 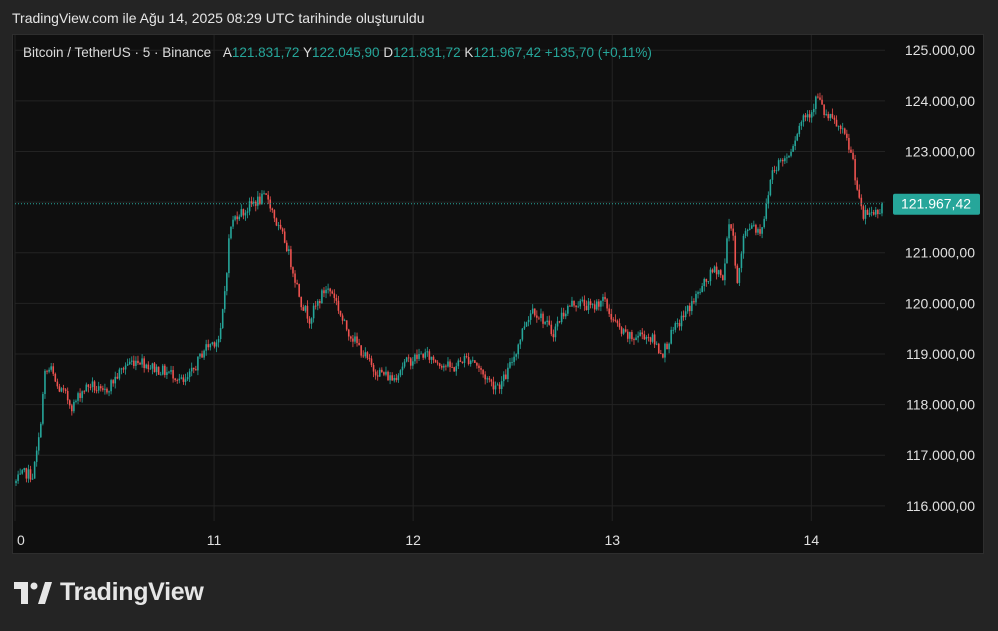 I want to click on open-key: A, so click(x=227, y=52).